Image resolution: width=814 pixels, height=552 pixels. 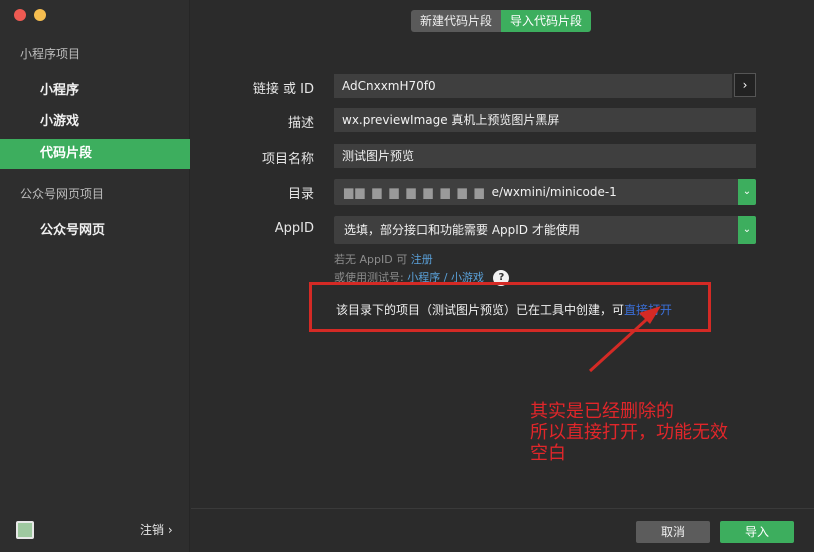 What do you see at coordinates (95, 122) in the screenshot?
I see `sidebar-item-minigame: 小游戏` at bounding box center [95, 122].